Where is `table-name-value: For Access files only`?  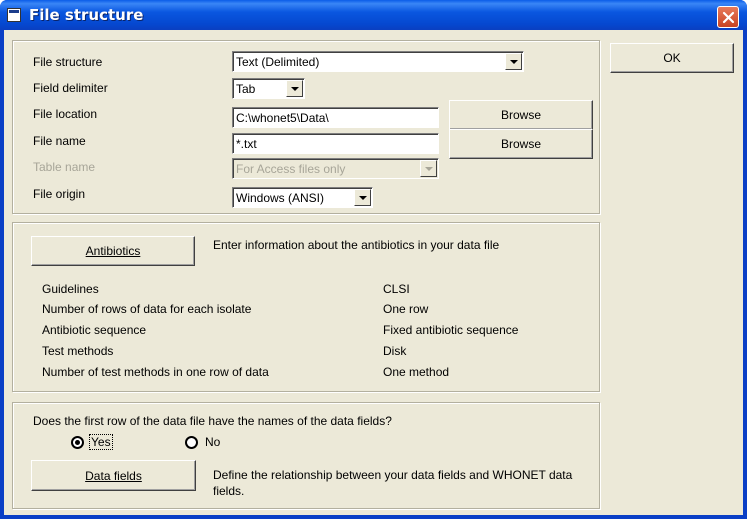
table-name-value: For Access files only is located at coordinates (291, 169).